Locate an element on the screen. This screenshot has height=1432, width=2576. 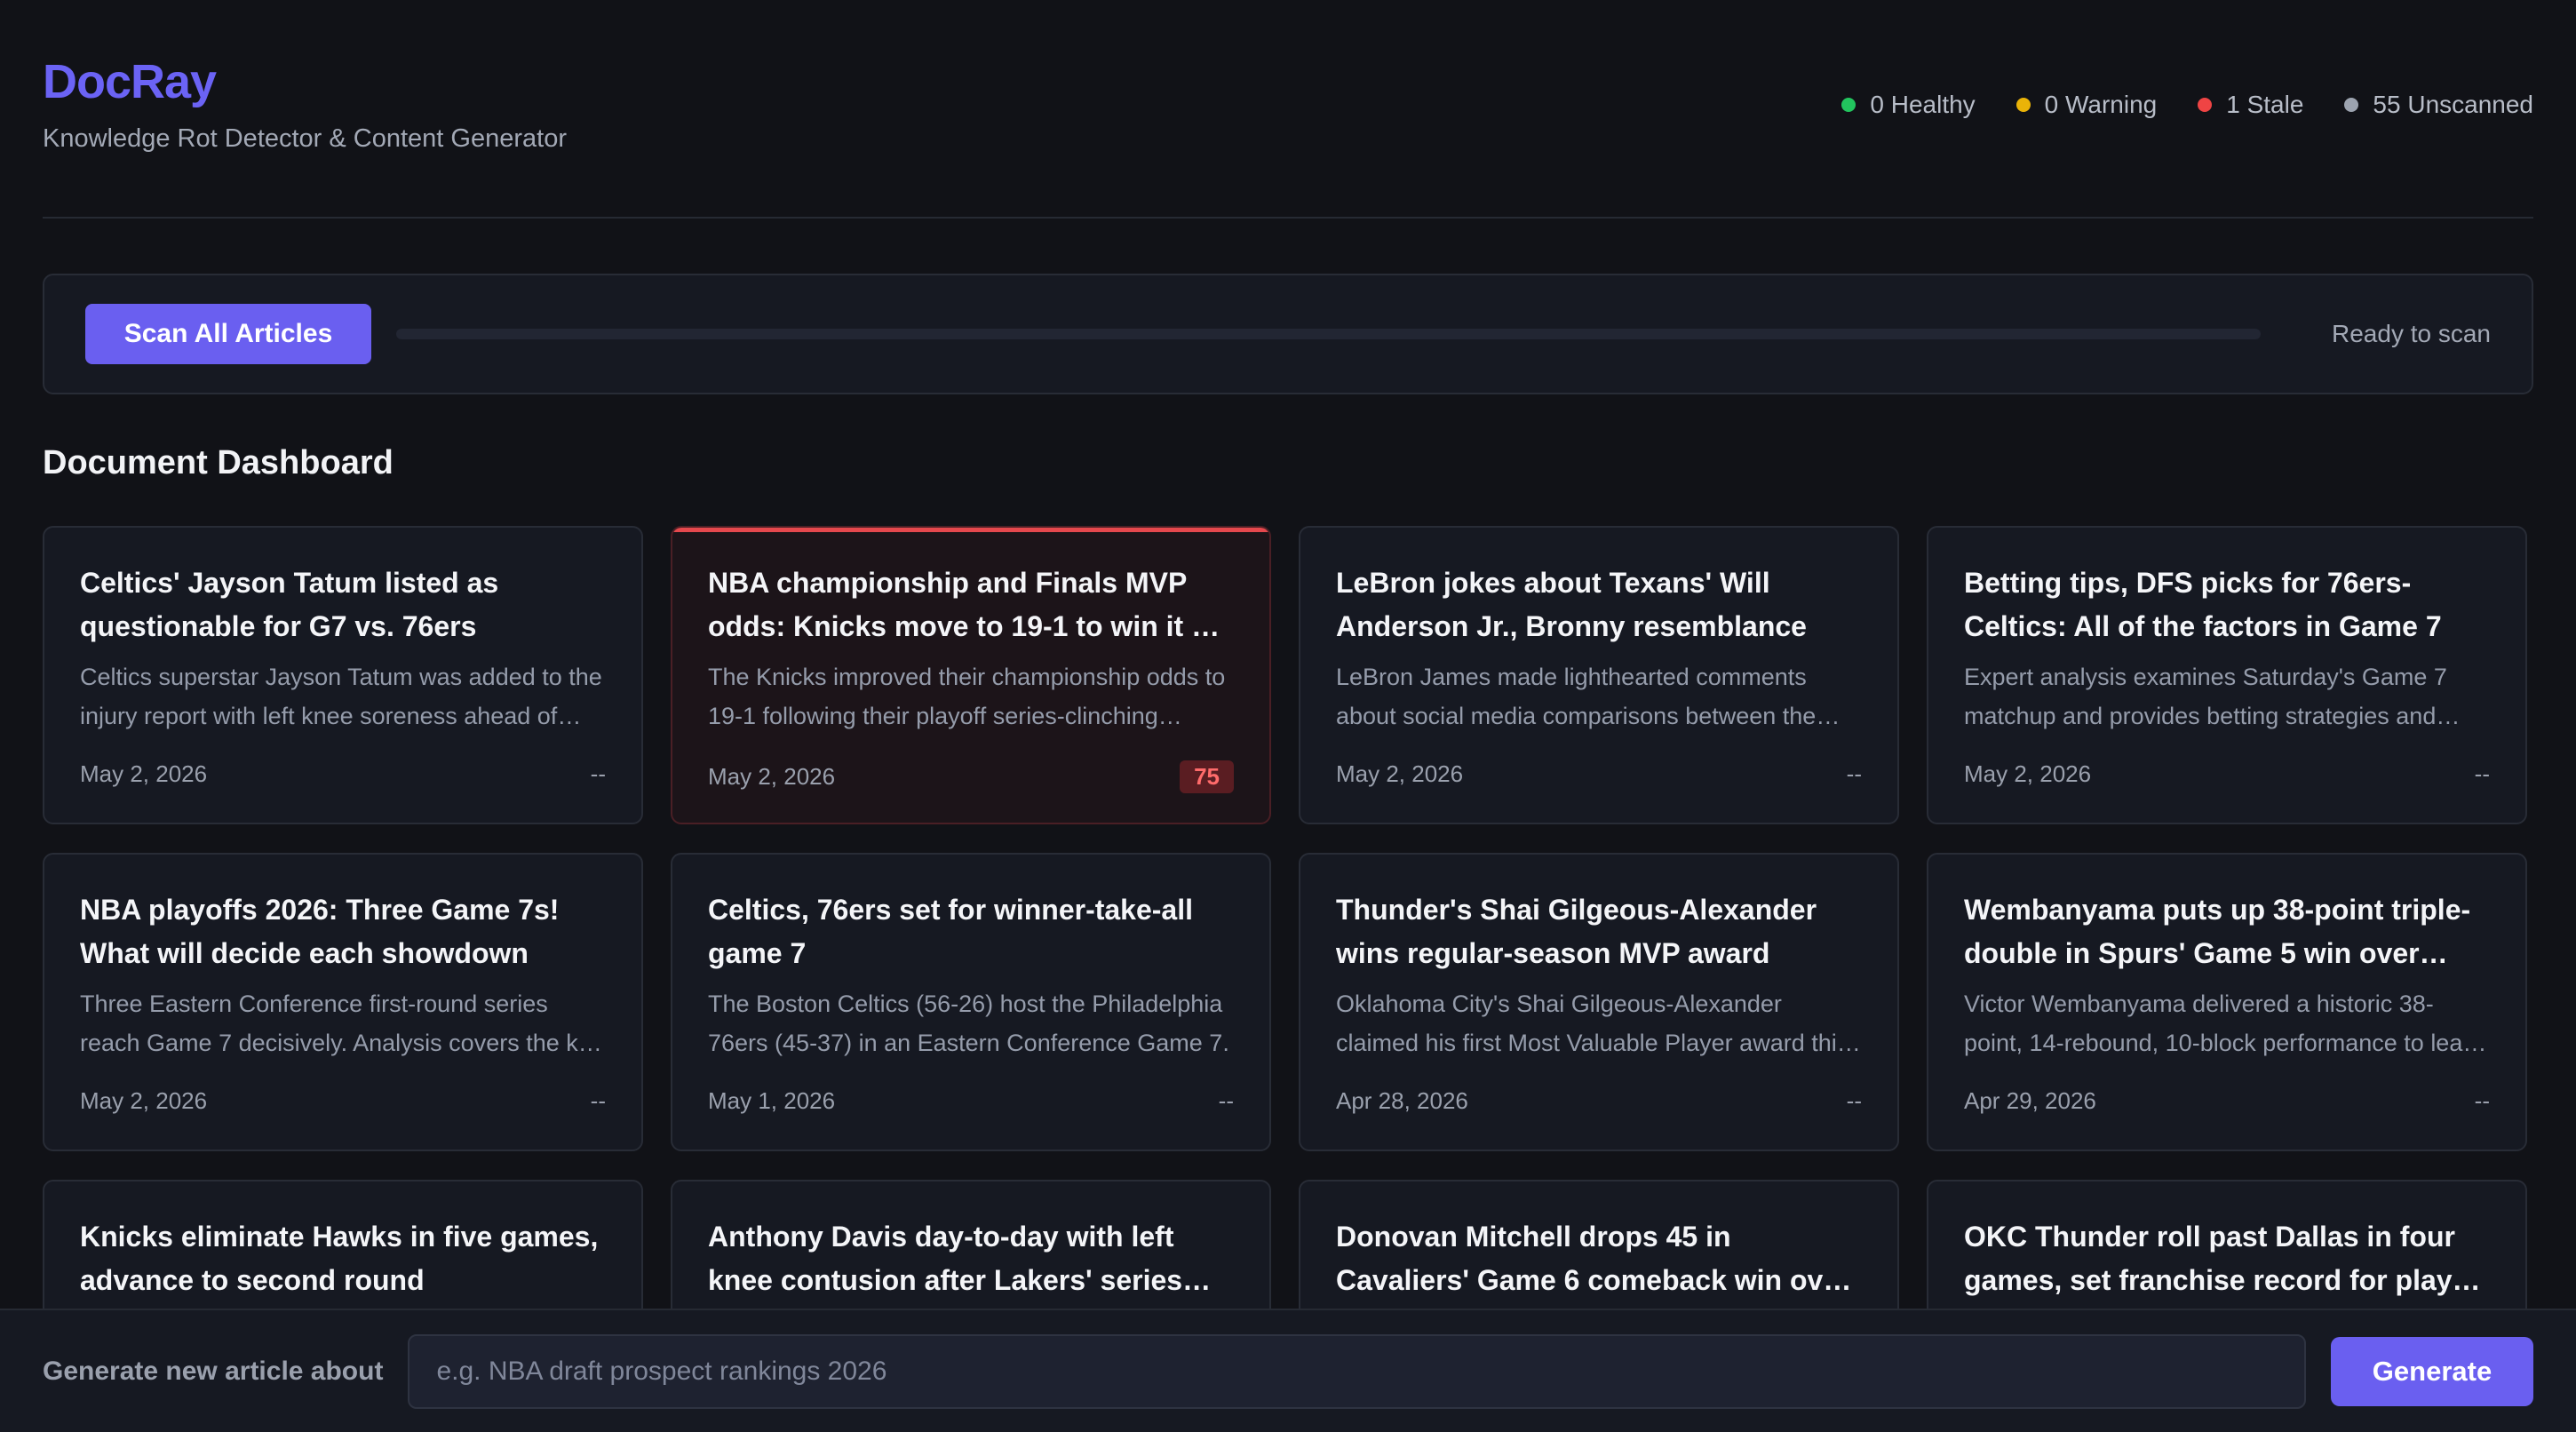
healthy-dot-icon is located at coordinates (1848, 105).